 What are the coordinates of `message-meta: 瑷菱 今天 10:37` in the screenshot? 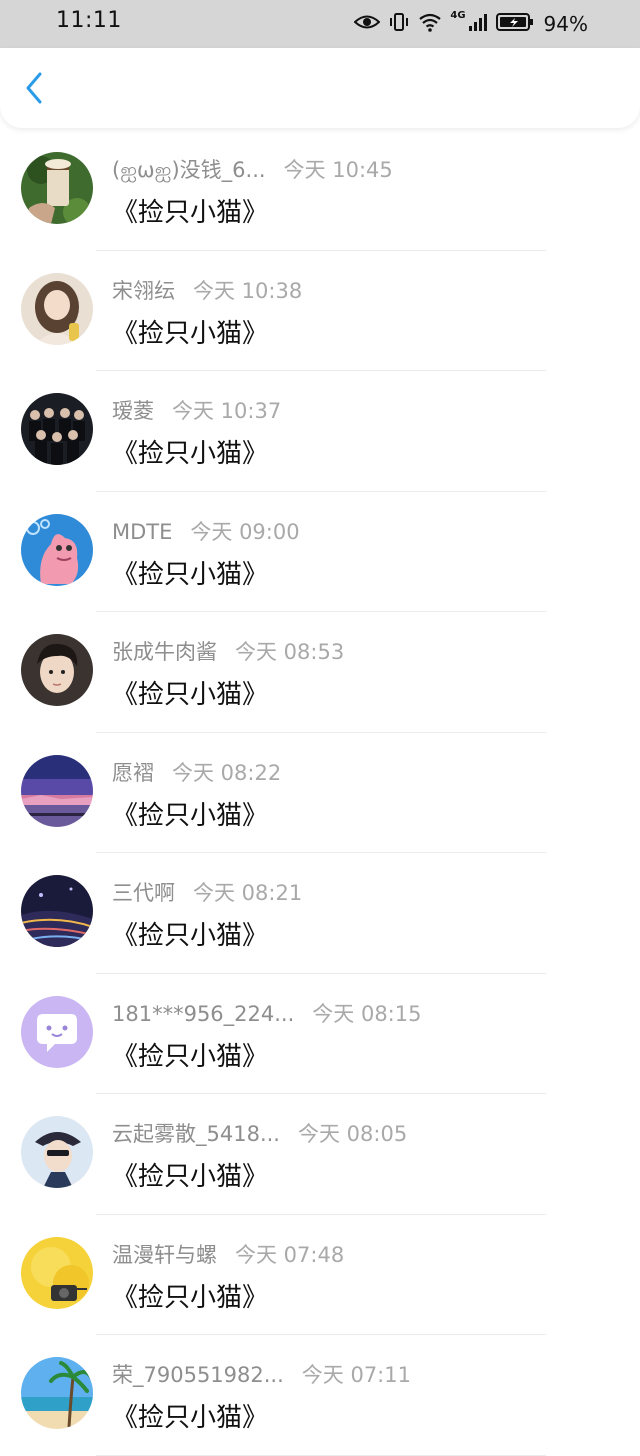 It's located at (196, 410).